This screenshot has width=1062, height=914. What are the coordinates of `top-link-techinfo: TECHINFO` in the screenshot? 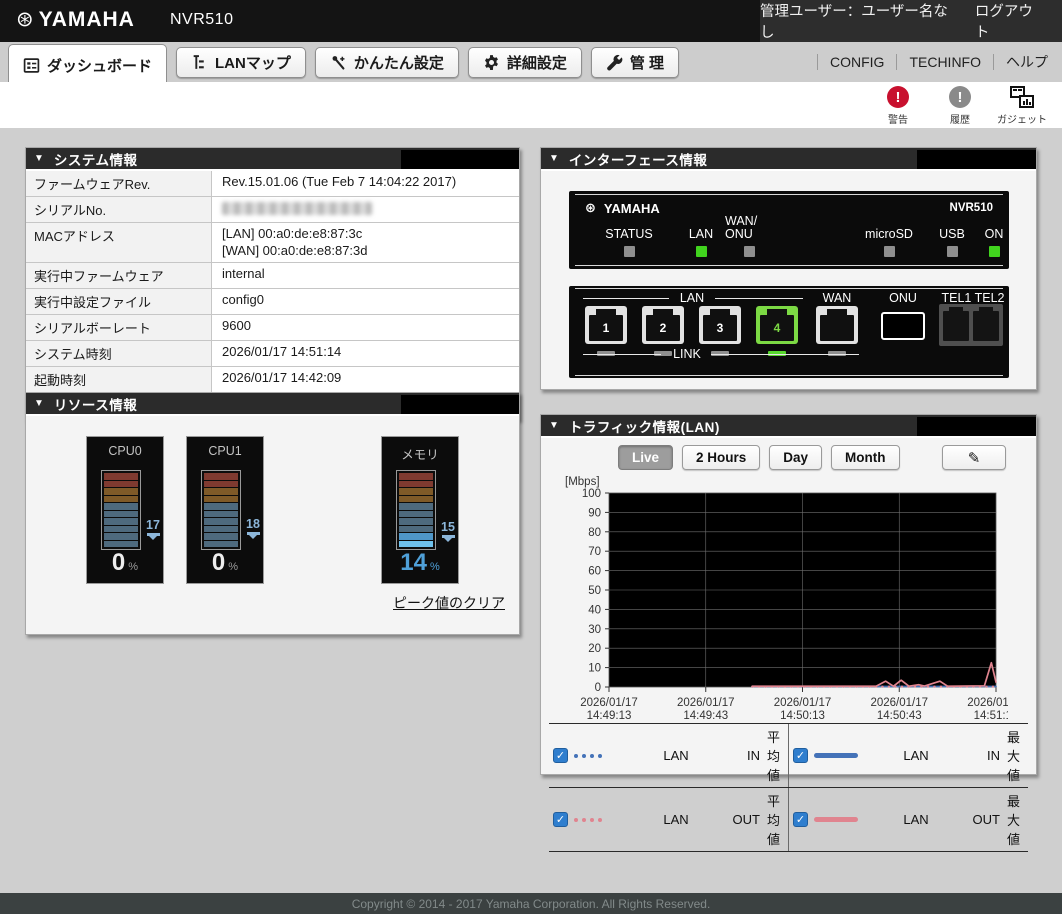 It's located at (945, 62).